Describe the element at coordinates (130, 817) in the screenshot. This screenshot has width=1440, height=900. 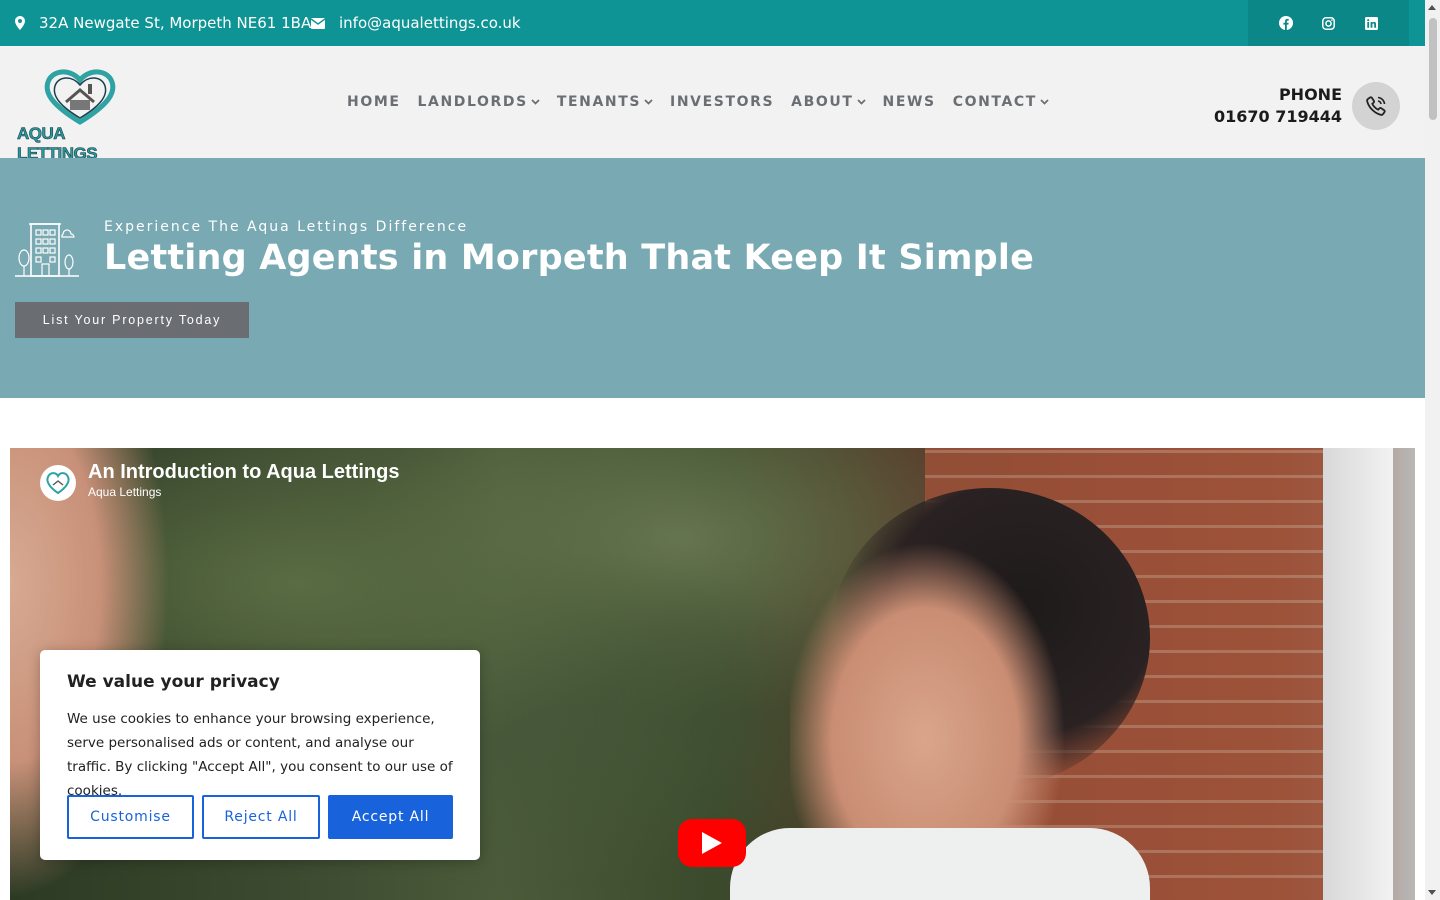
I see `customise-button: Customise` at that location.